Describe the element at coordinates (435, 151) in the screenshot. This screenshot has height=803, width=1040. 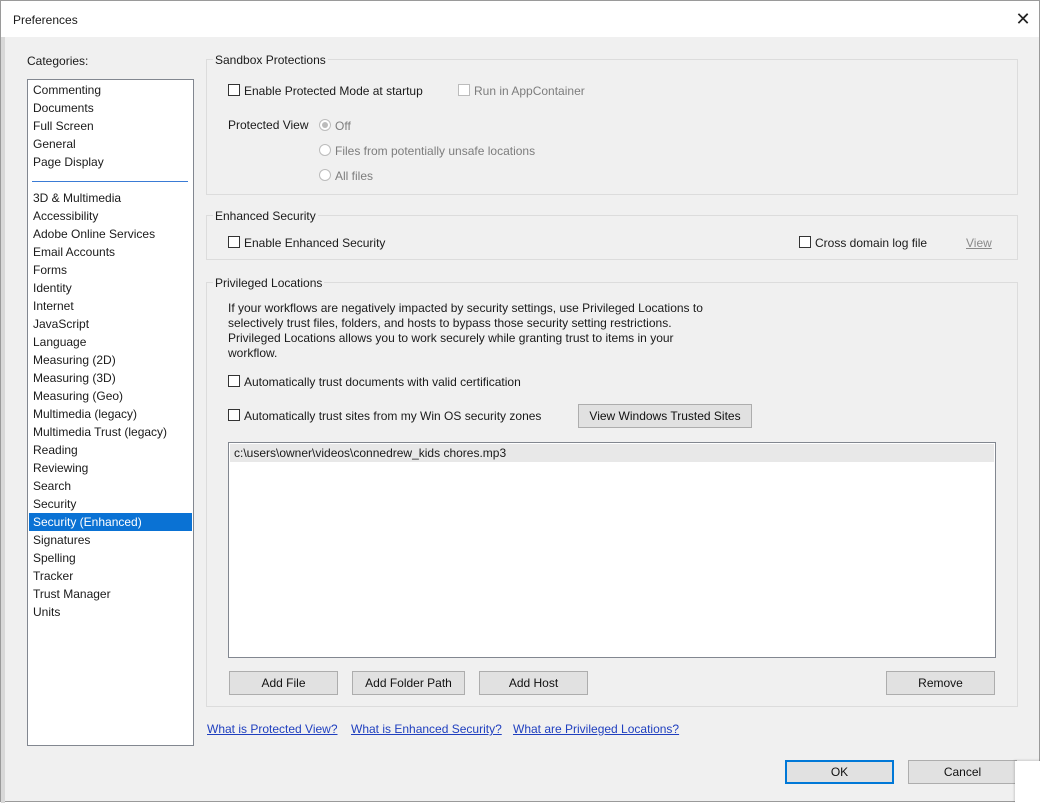
I see `protected-view-unsafe-label: Files from potentially unsafe locations` at that location.